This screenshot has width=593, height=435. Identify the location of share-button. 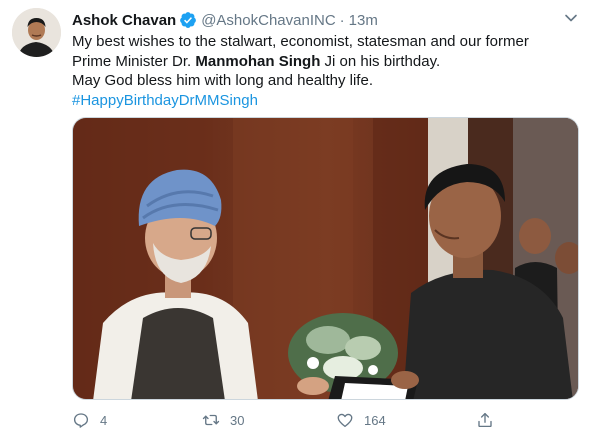
(485, 420).